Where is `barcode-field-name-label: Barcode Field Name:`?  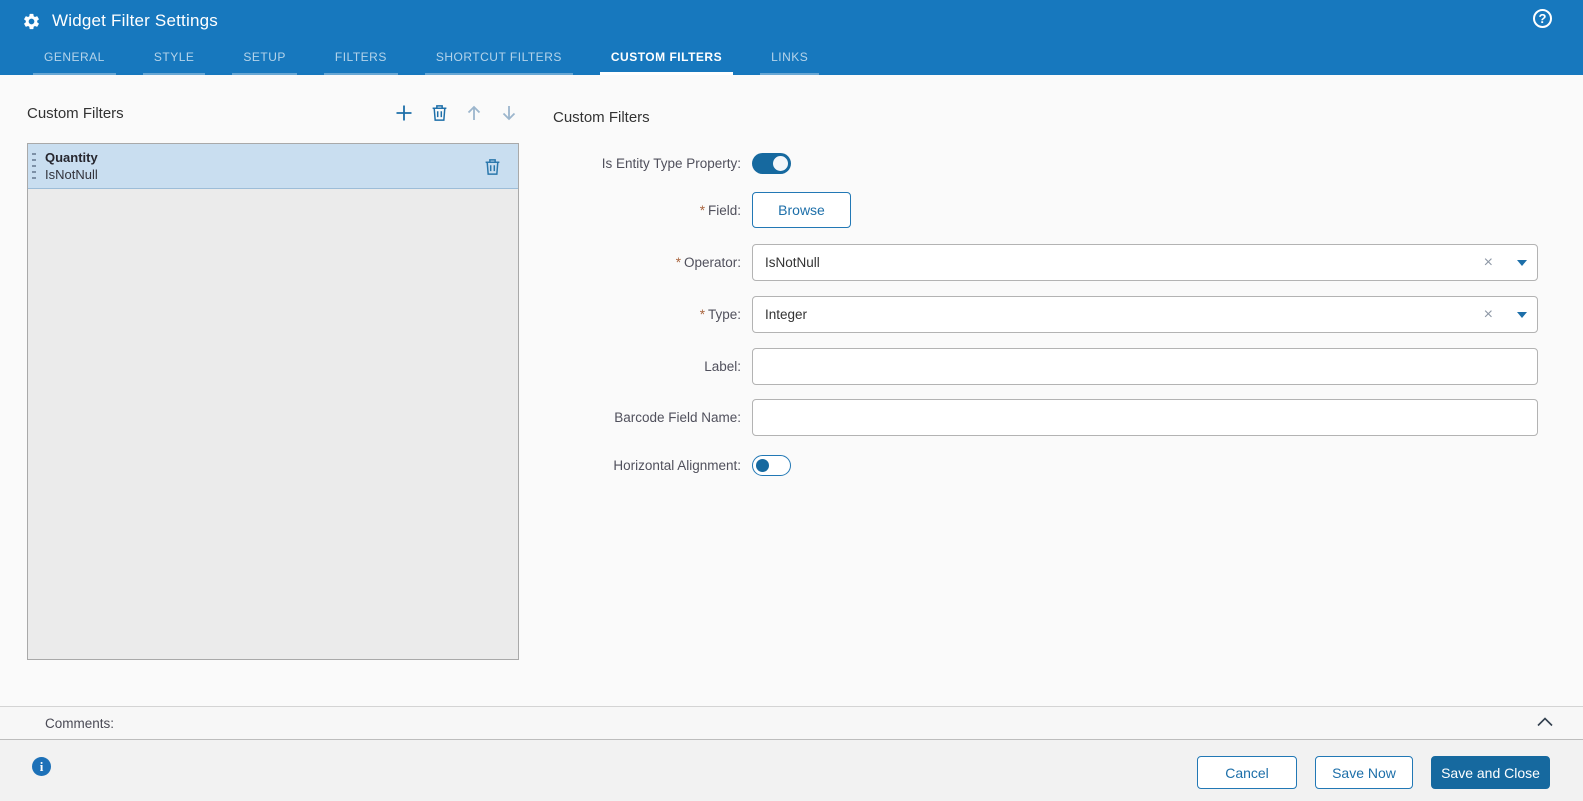 barcode-field-name-label: Barcode Field Name: is located at coordinates (677, 417).